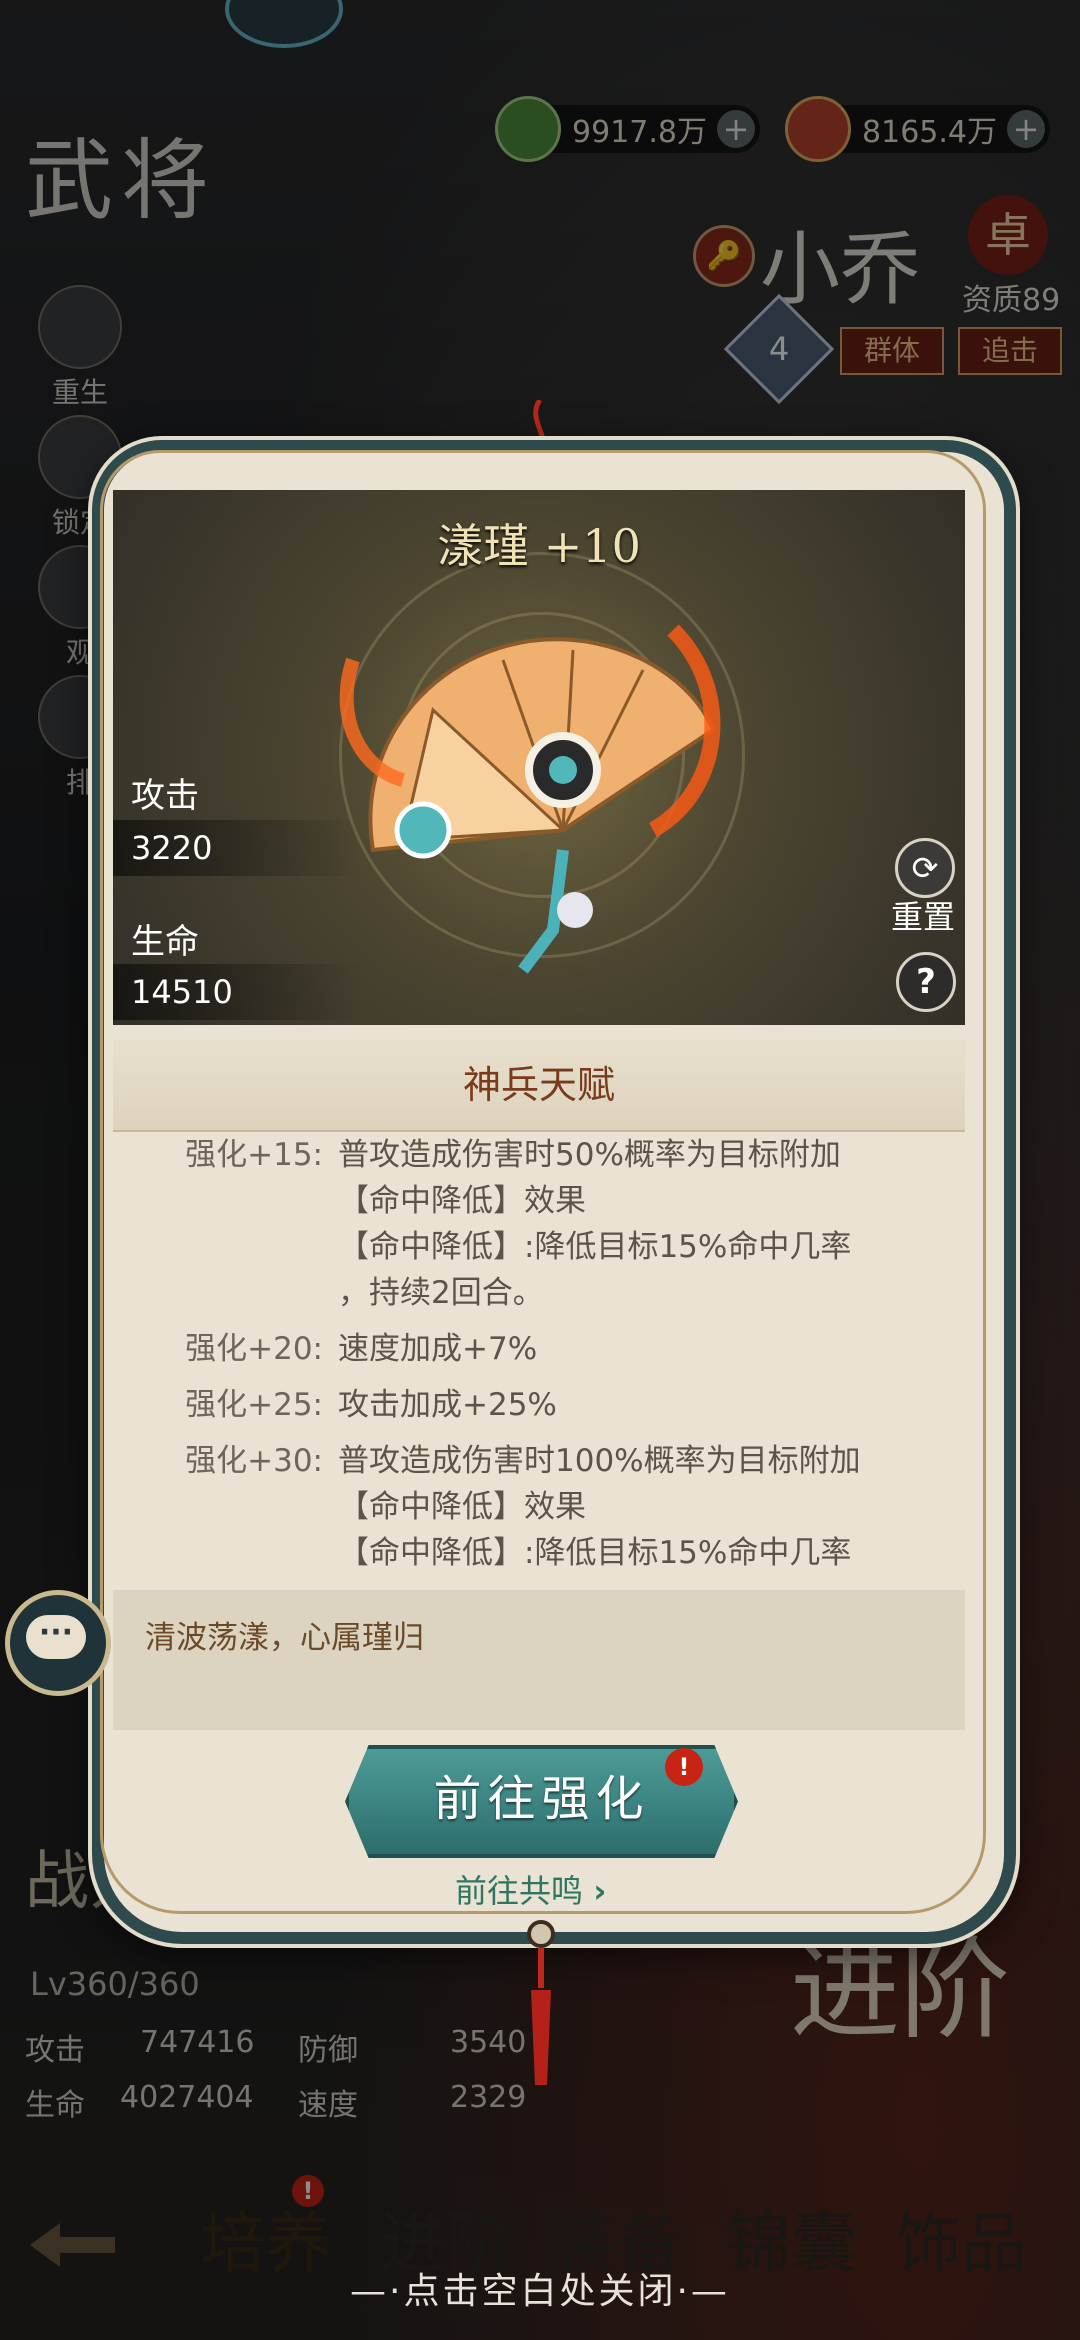 The image size is (1080, 2340). I want to click on talent-title: 神兵天赋, so click(538, 1085).